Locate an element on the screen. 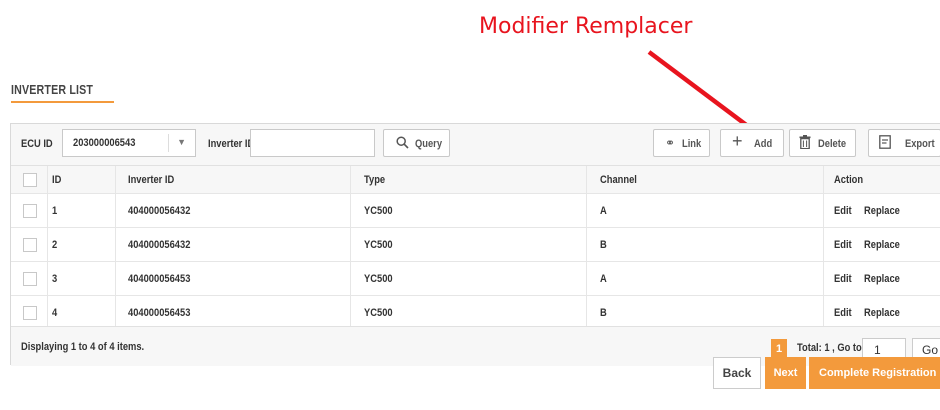 This screenshot has width=940, height=410. search-icon is located at coordinates (402, 143).